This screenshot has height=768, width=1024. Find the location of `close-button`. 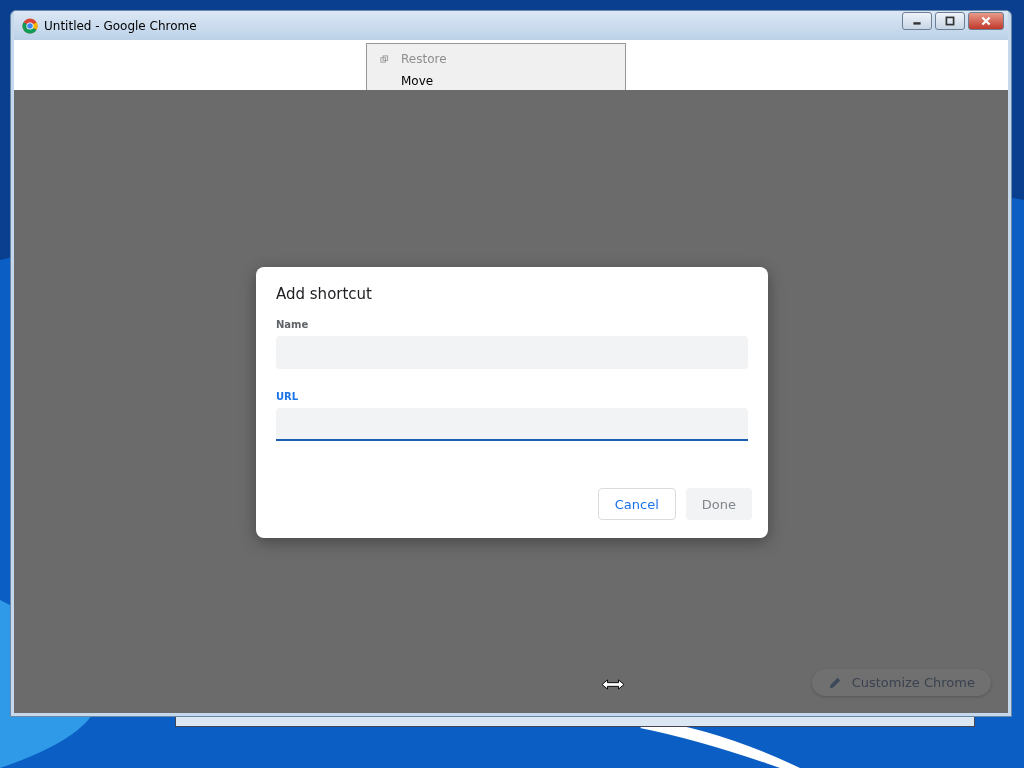

close-button is located at coordinates (986, 21).